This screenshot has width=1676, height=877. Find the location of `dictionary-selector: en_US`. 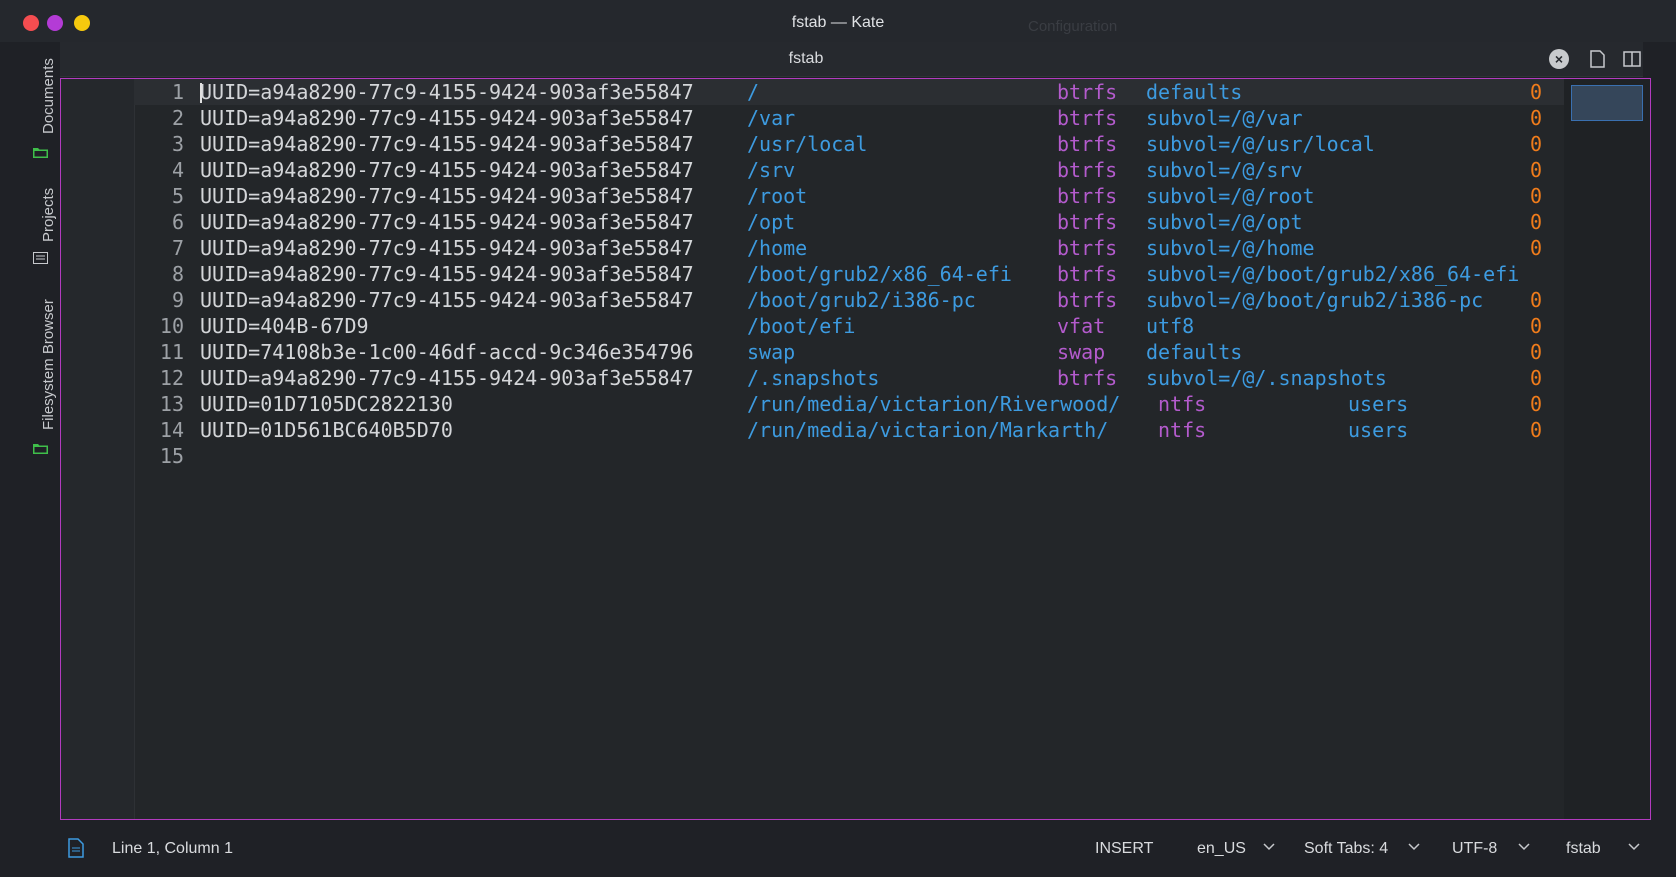

dictionary-selector: en_US is located at coordinates (1221, 849).